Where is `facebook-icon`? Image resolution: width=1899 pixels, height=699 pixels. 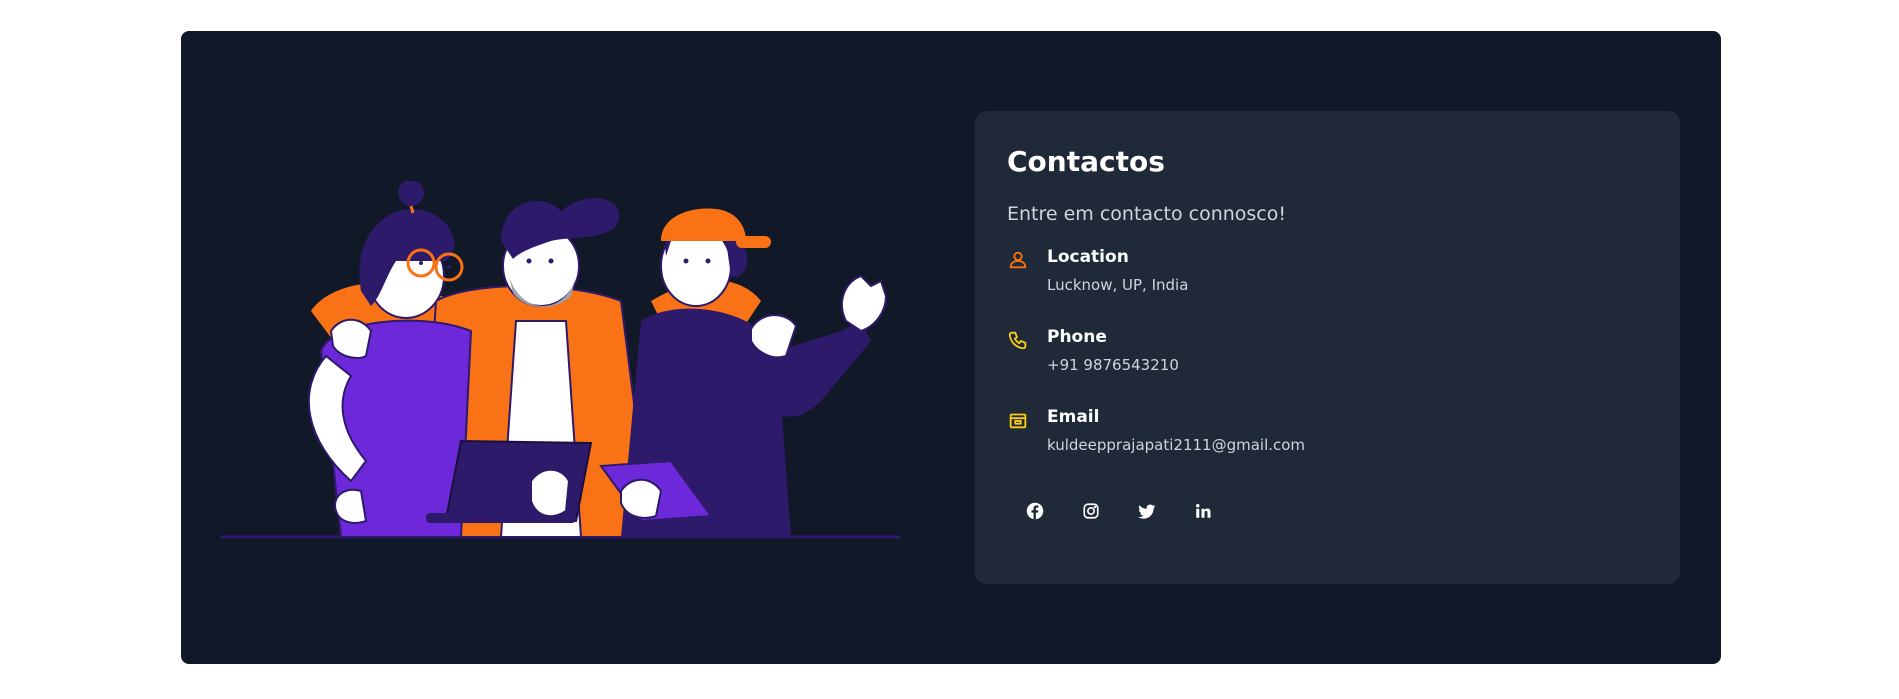 facebook-icon is located at coordinates (1035, 511).